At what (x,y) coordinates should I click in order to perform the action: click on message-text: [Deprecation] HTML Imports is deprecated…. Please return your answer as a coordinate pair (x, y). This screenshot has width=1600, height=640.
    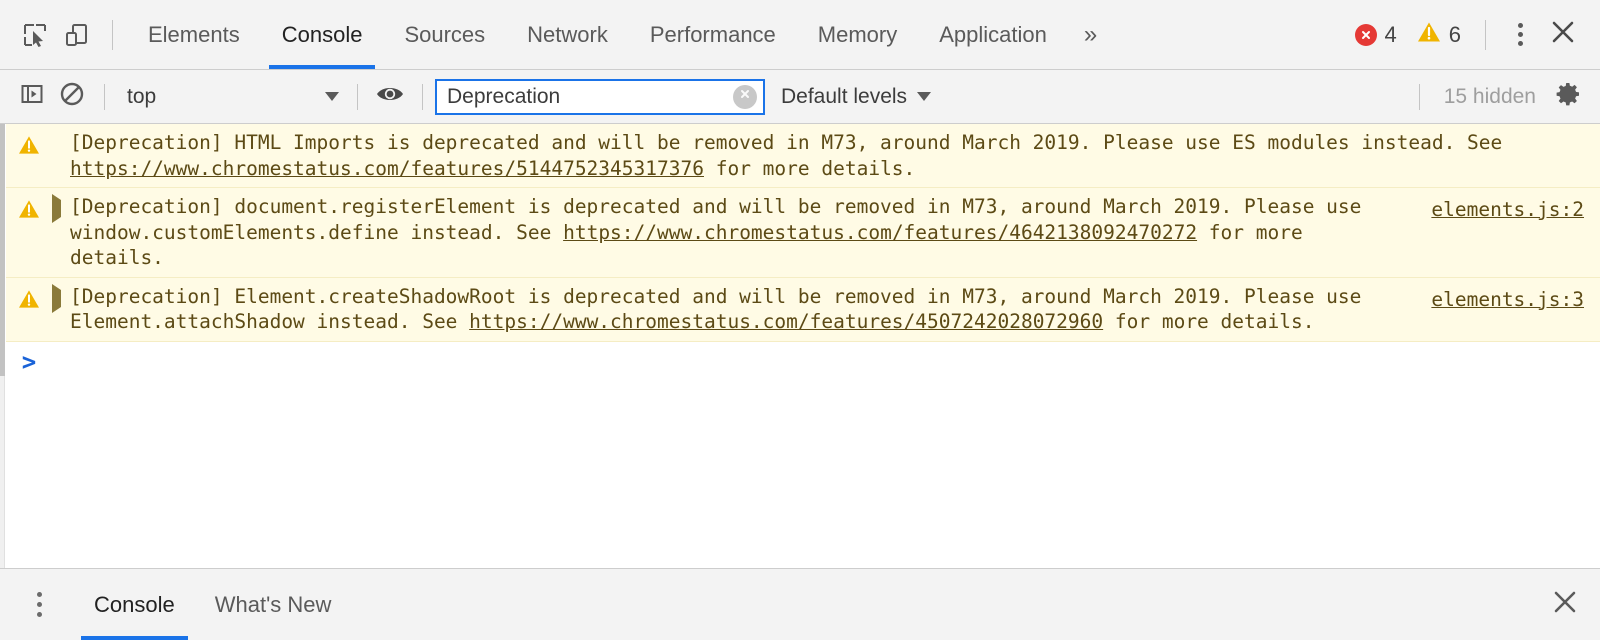
    Looking at the image, I should click on (835, 155).